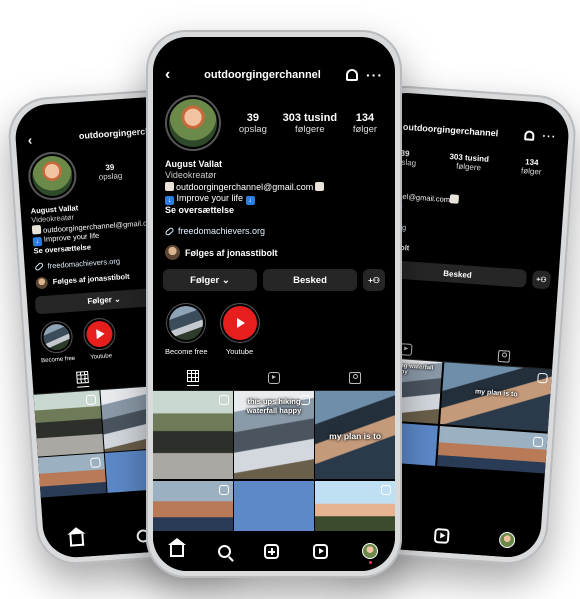  What do you see at coordinates (274, 199) in the screenshot?
I see `bio-line: ↓ Improve your life ↓` at bounding box center [274, 199].